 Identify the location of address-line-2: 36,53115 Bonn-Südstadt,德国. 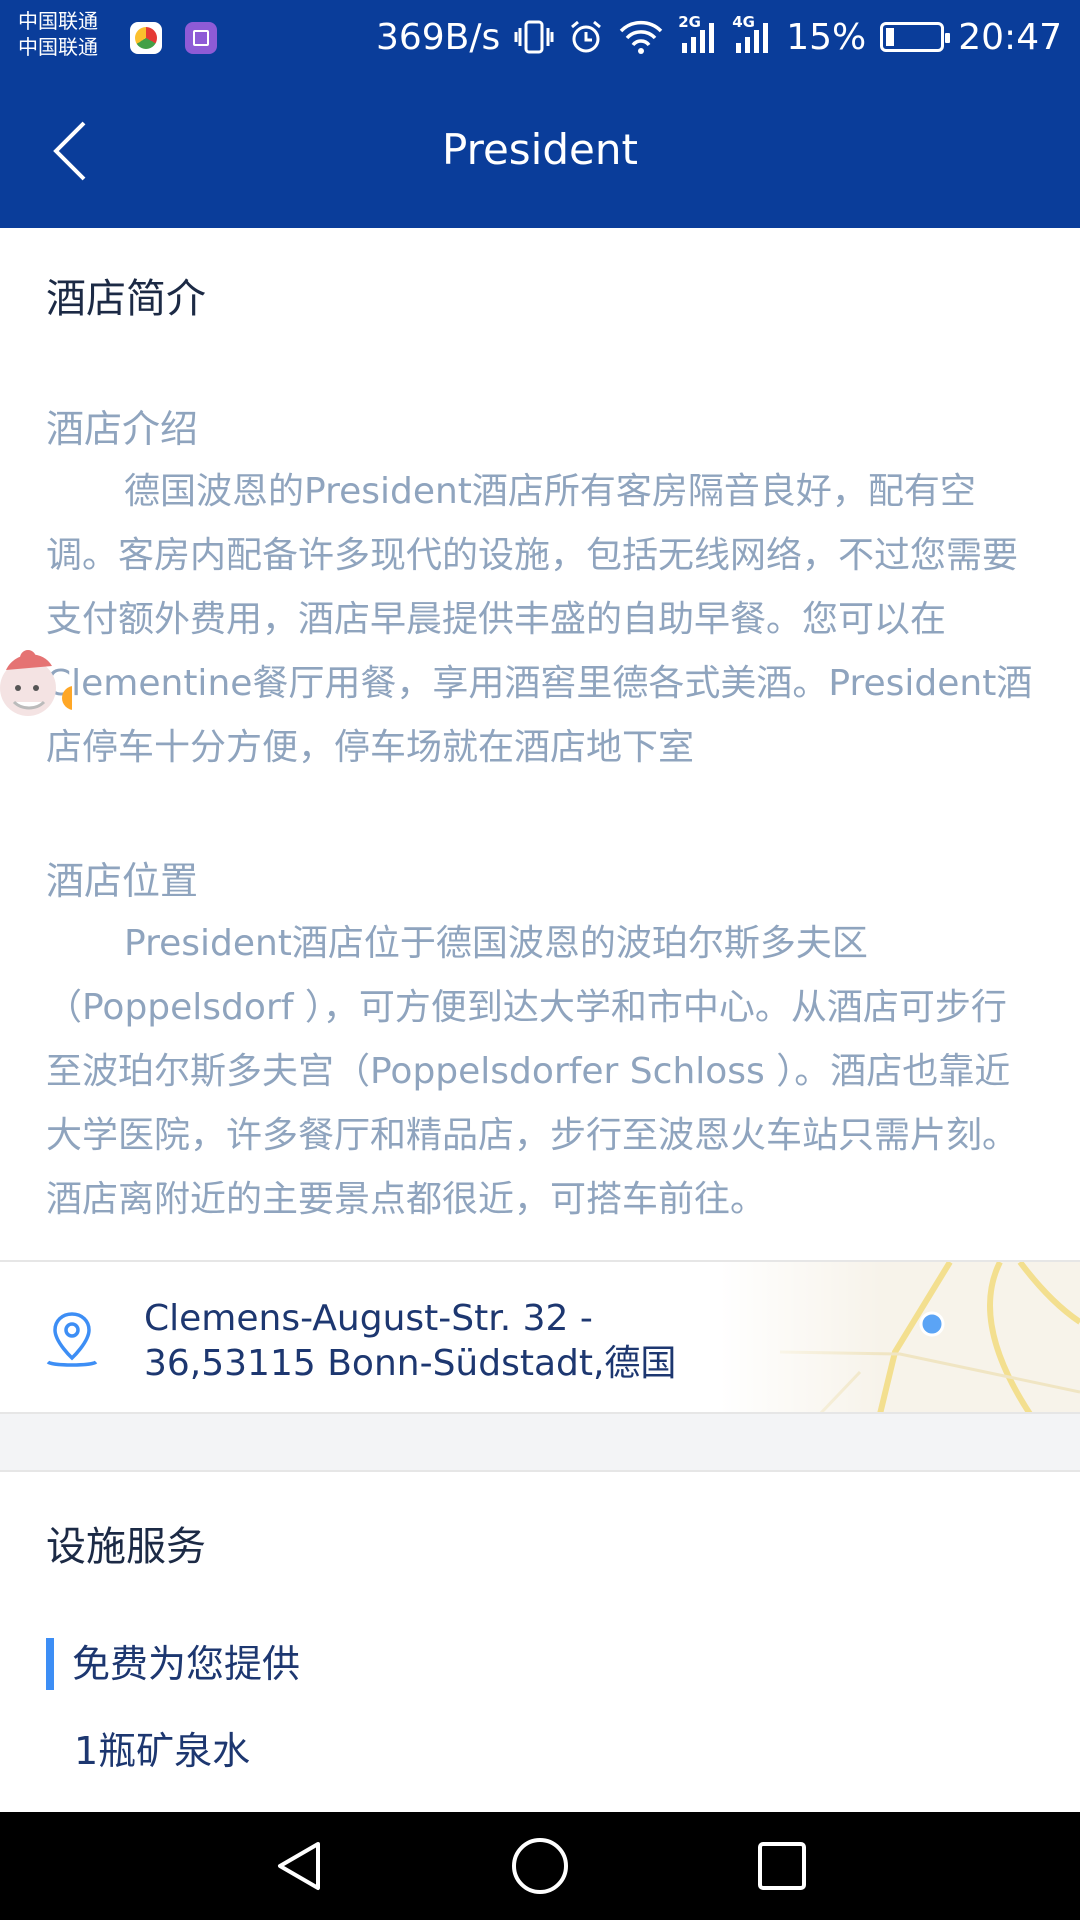
(410, 1363).